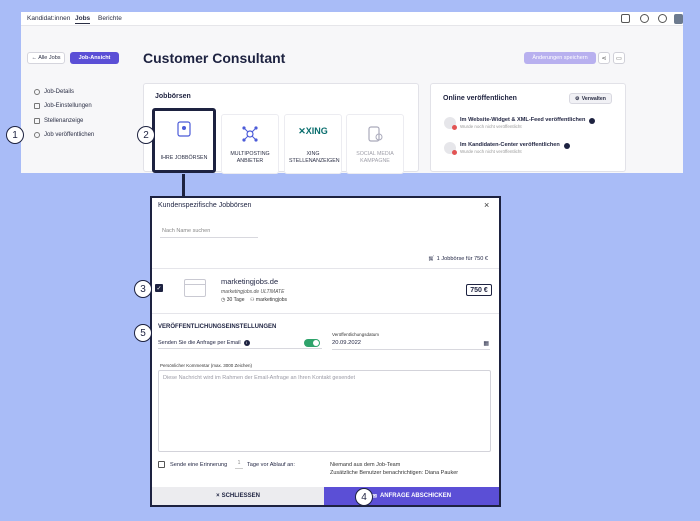 Image resolution: width=700 pixels, height=521 pixels. I want to click on card-label: MULTIPOSTING ANBIETER, so click(250, 157).